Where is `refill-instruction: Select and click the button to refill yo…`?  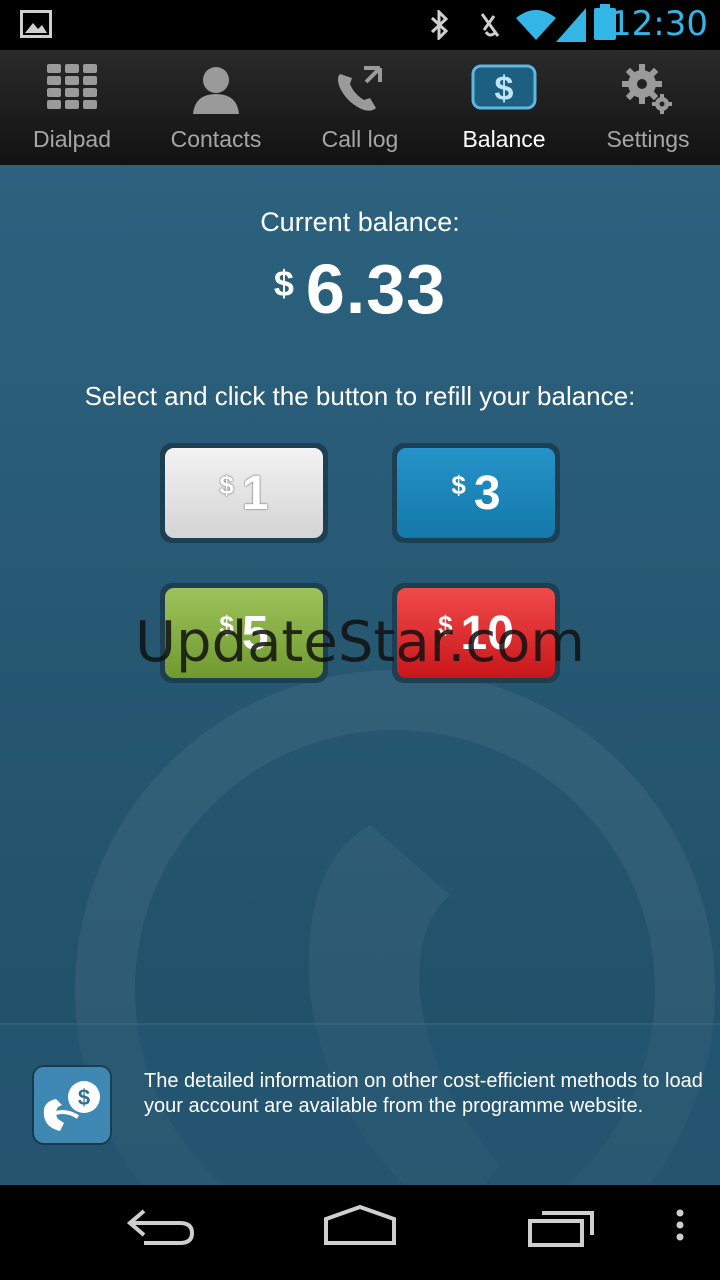 refill-instruction: Select and click the button to refill yo… is located at coordinates (360, 396).